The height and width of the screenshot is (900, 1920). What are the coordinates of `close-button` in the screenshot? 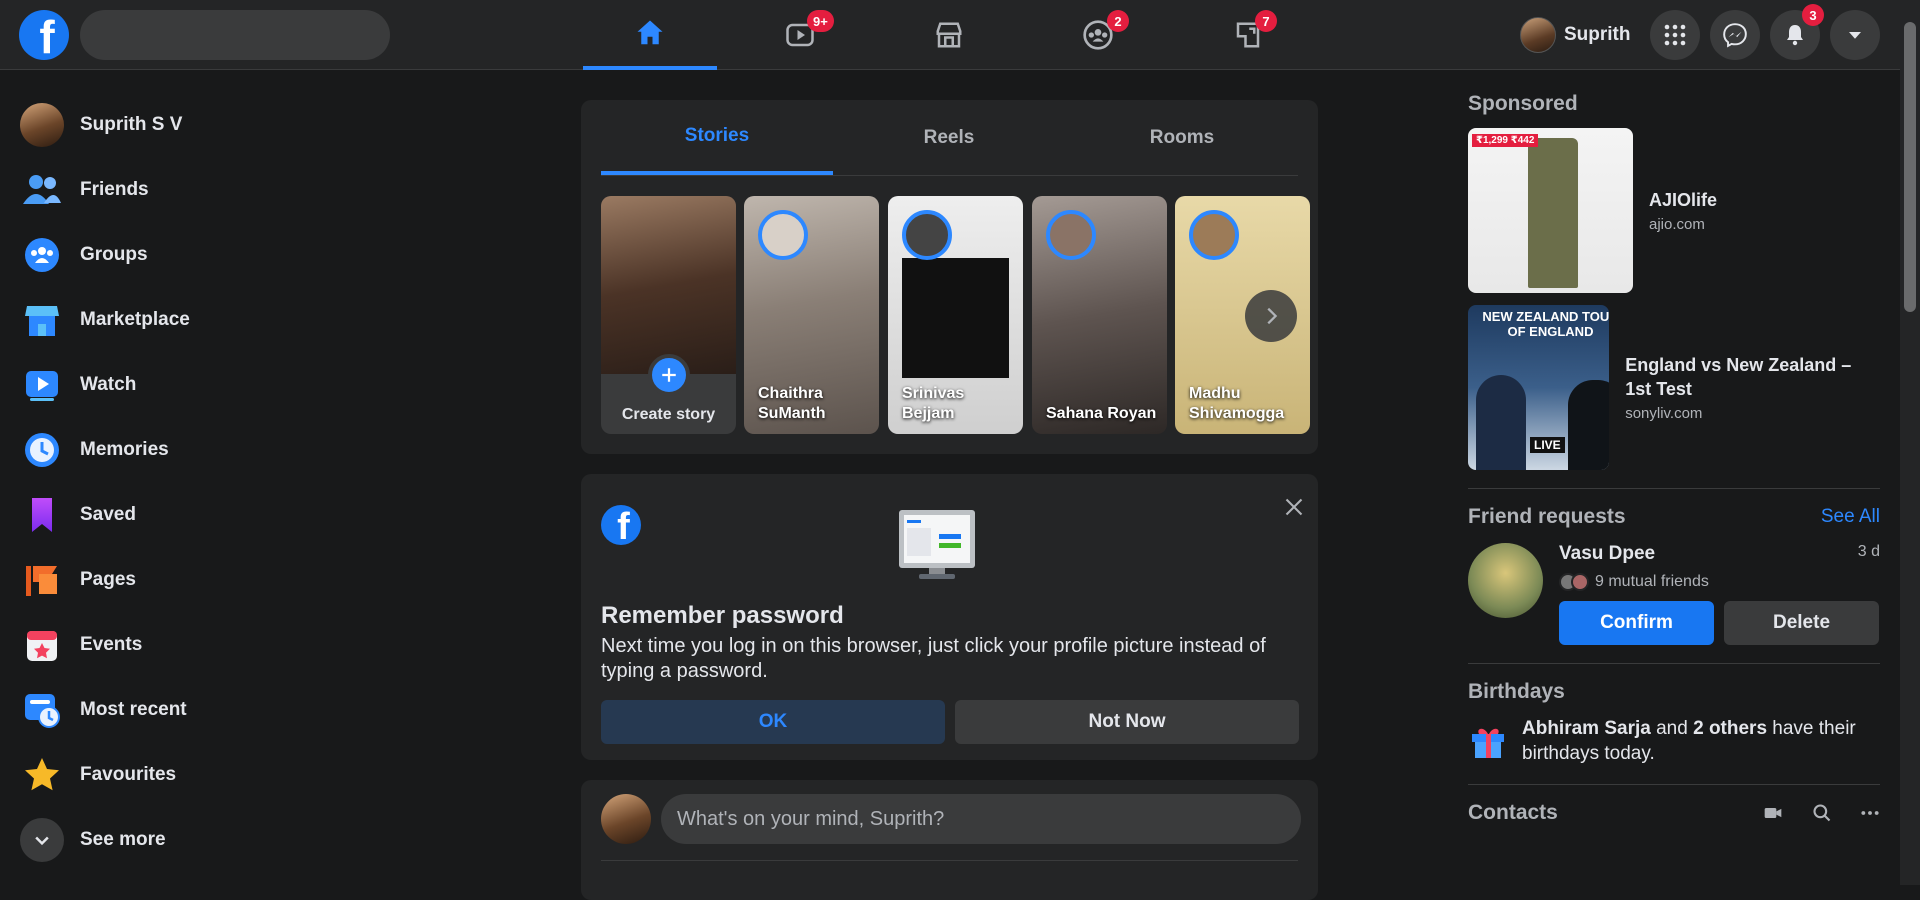 It's located at (1294, 507).